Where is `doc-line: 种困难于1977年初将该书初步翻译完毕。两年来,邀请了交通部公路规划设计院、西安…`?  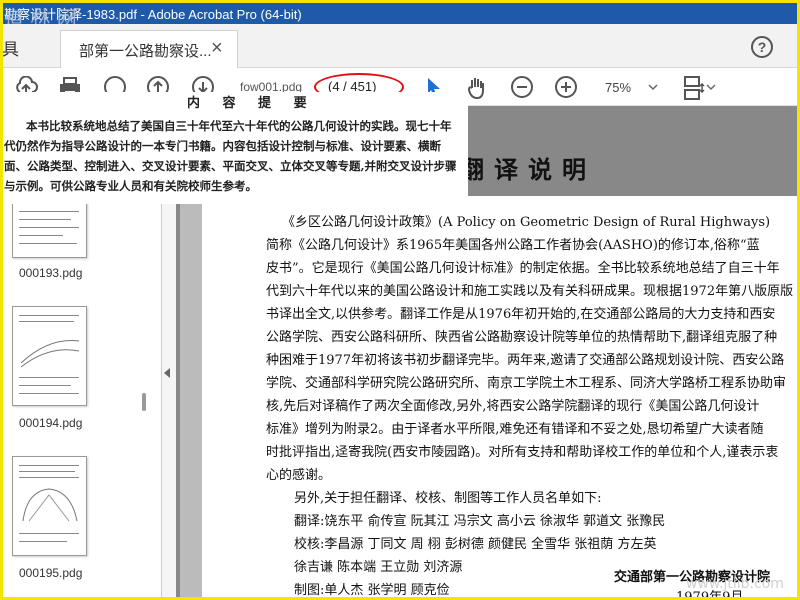 doc-line: 种困难于1977年初将该书初步翻译完毕。两年来,邀请了交通部公路规划设计院、西安… is located at coordinates (525, 360).